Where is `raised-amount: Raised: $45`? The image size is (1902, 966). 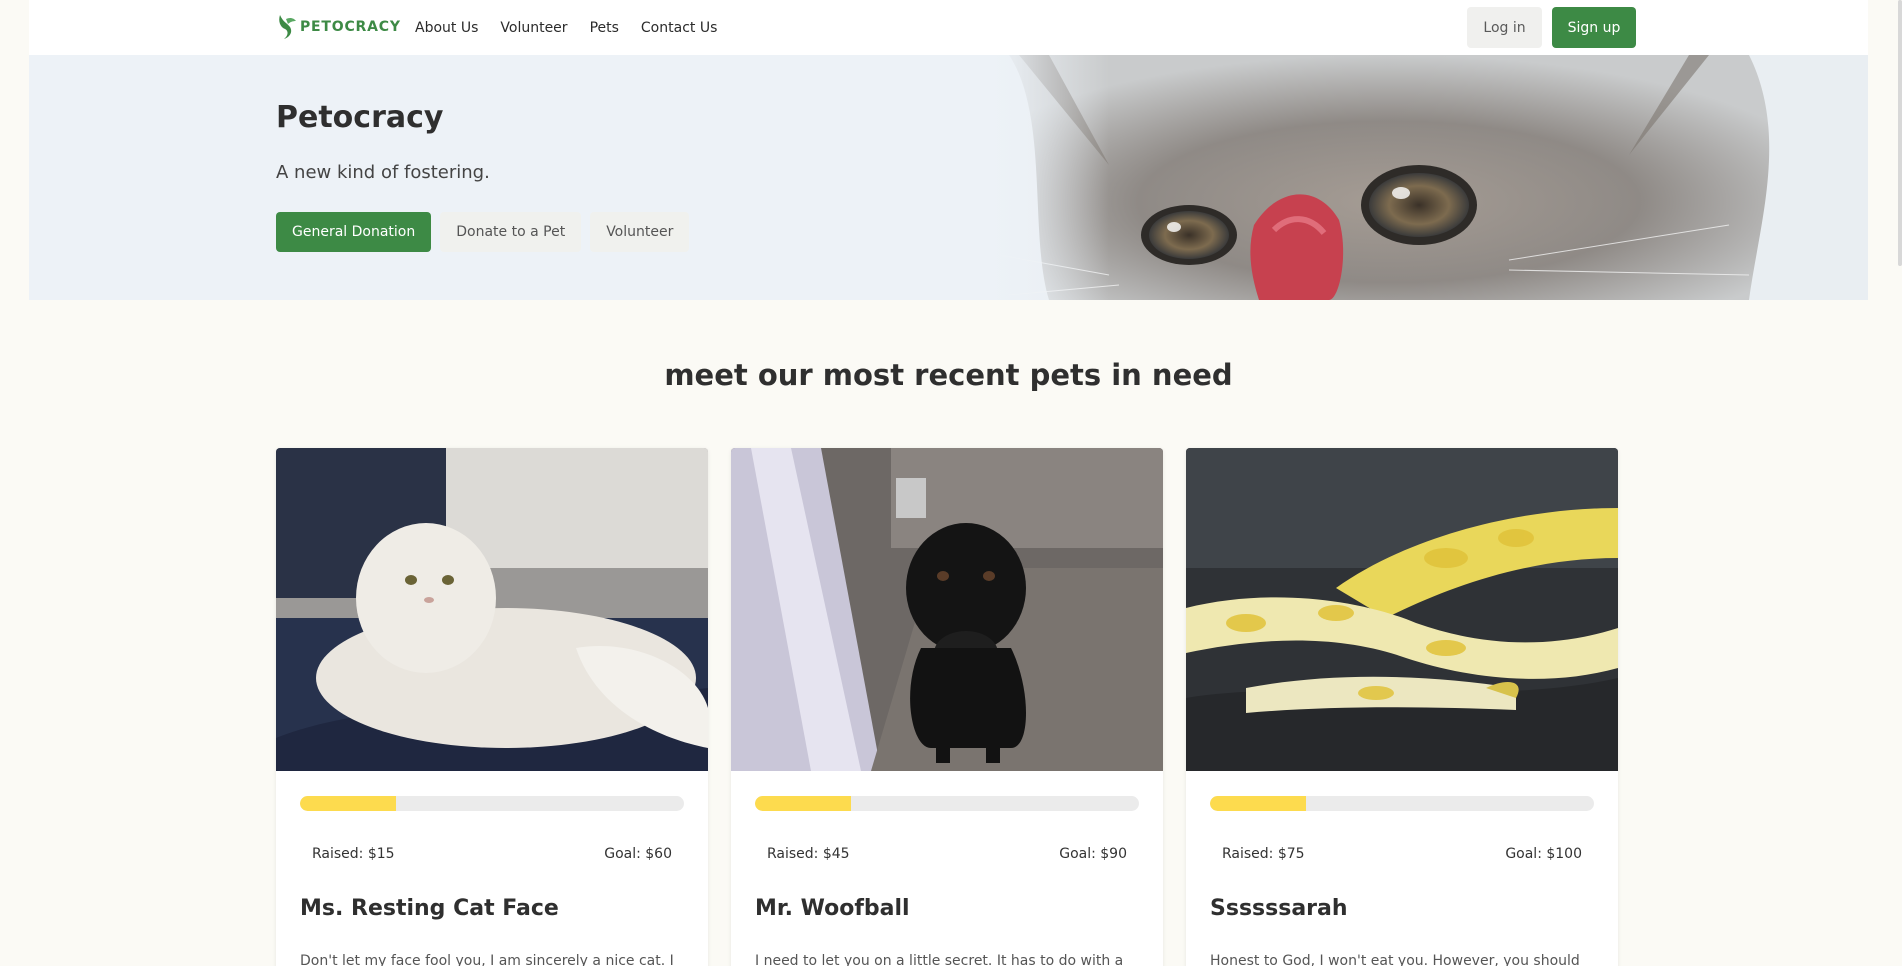 raised-amount: Raised: $45 is located at coordinates (808, 854).